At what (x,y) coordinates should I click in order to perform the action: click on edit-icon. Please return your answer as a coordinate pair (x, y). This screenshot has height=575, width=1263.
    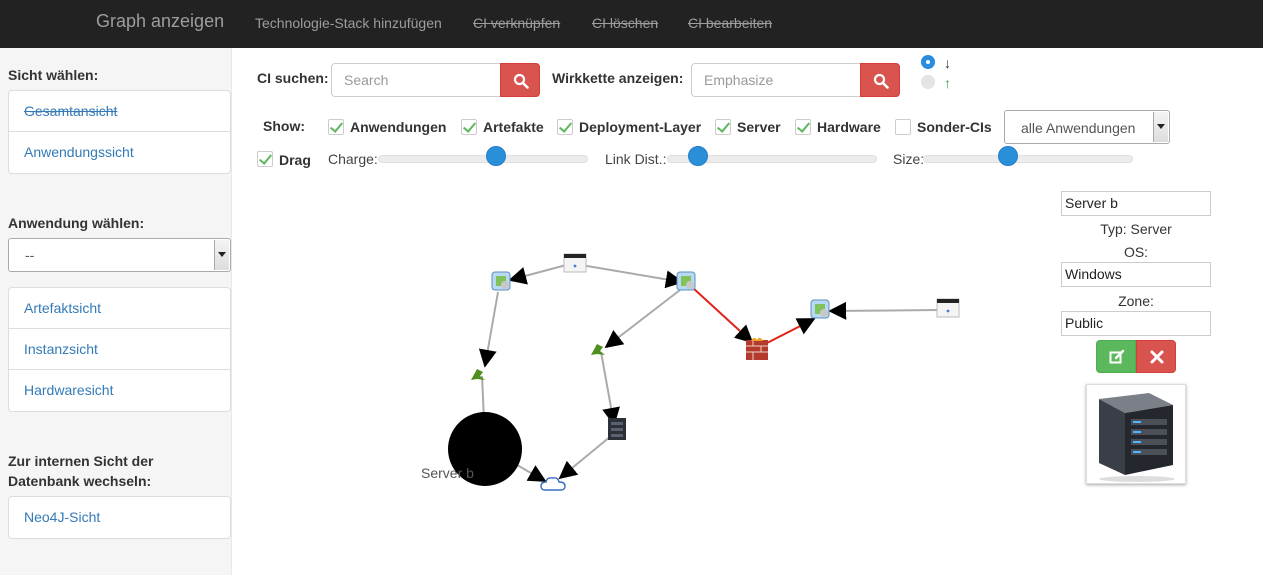
    Looking at the image, I should click on (1117, 356).